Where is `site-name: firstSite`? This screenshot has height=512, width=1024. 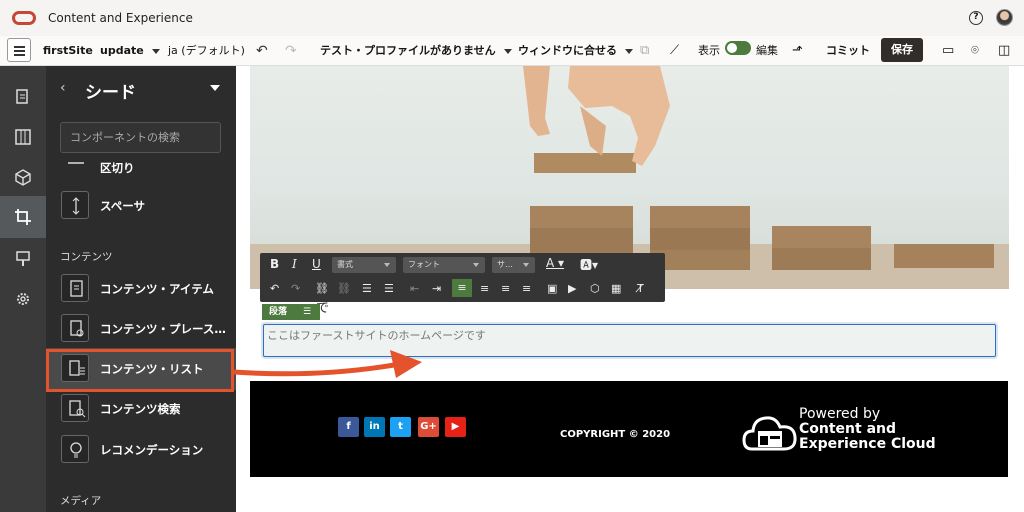 site-name: firstSite is located at coordinates (68, 51).